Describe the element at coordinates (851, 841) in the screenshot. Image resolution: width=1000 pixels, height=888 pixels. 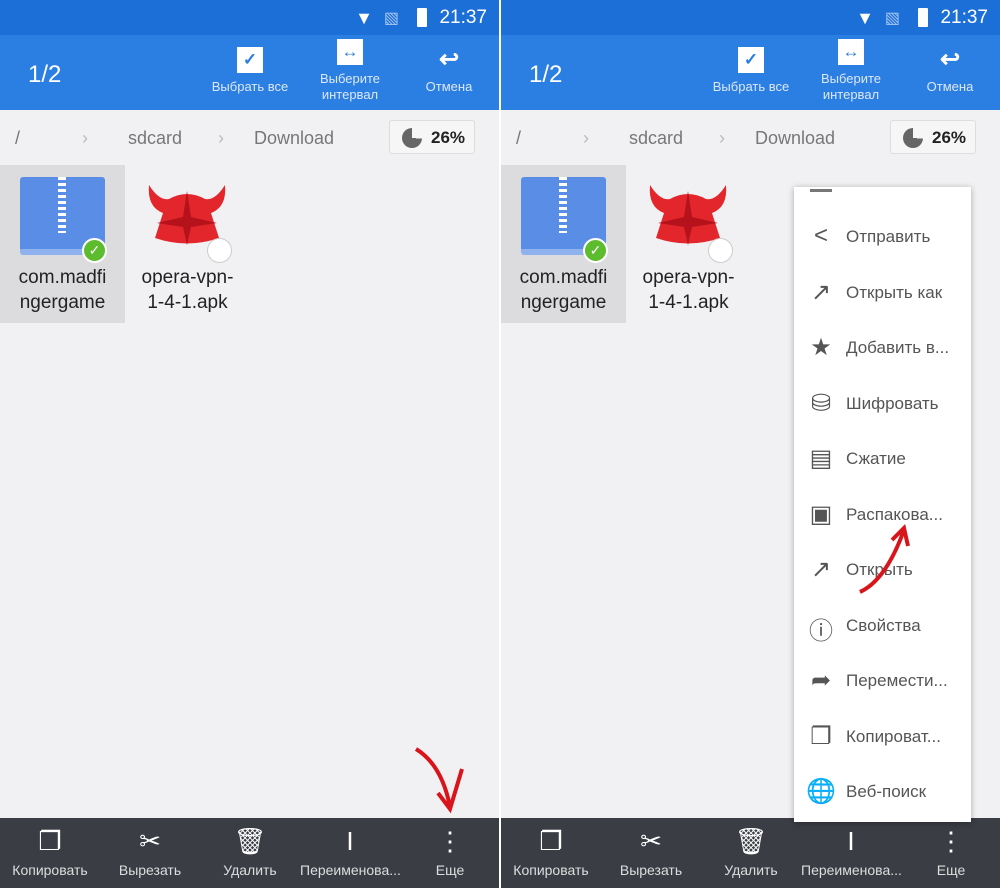
I see `rename-icon: I` at that location.